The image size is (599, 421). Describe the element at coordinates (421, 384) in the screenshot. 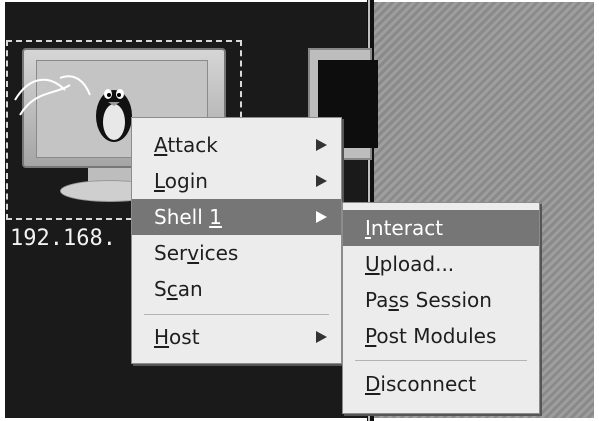

I see `submenu-item-label: Disconnect` at that location.